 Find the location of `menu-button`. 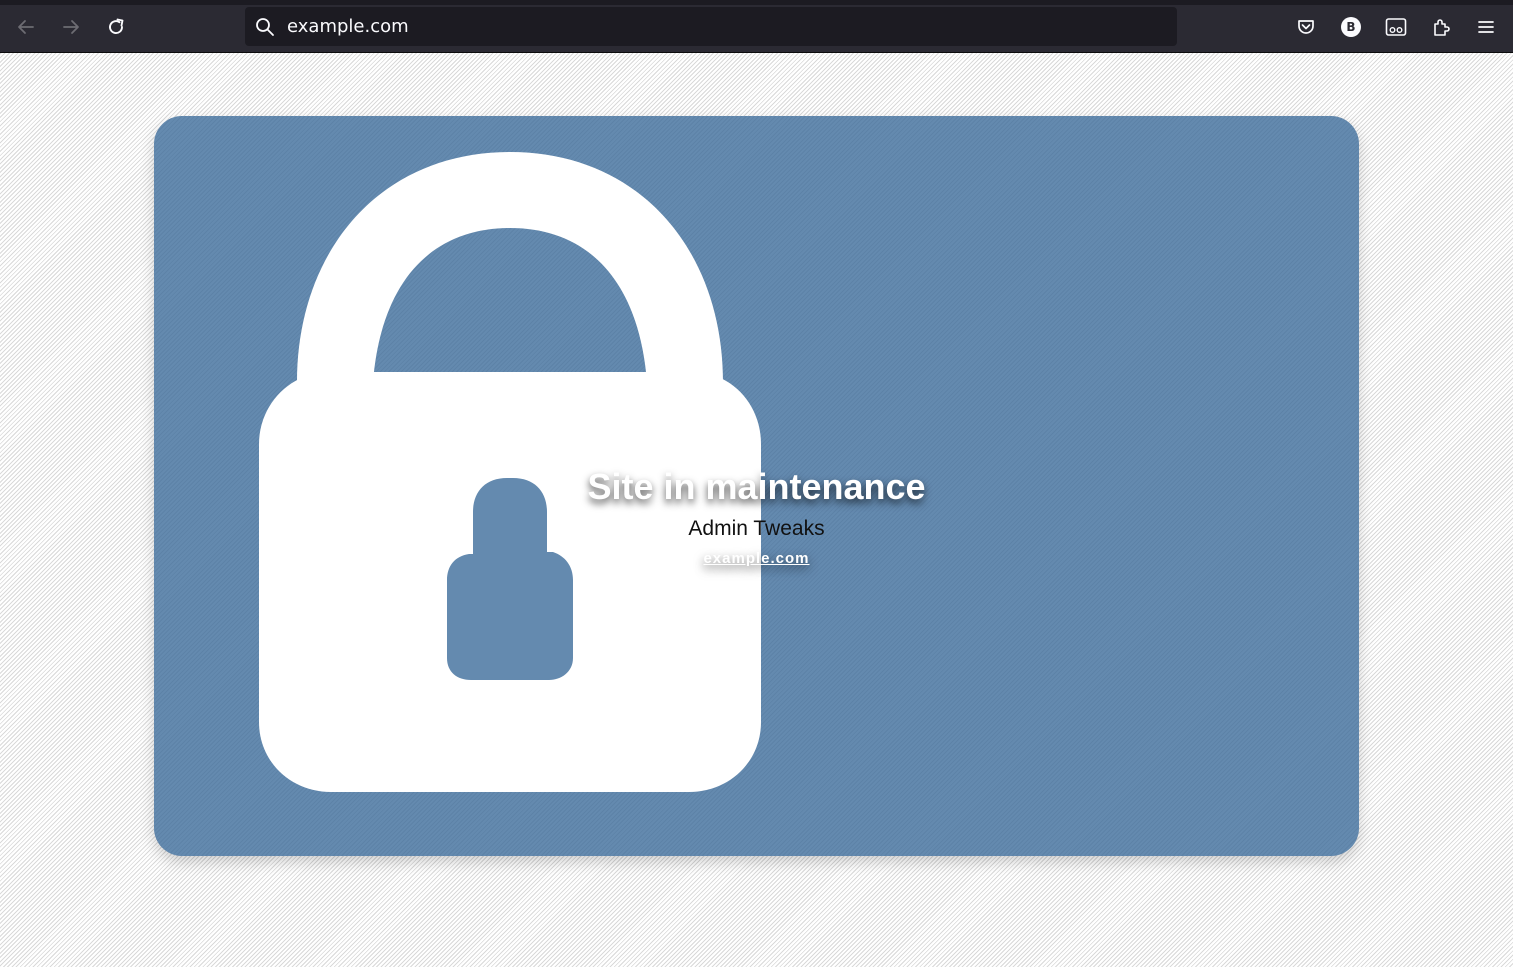

menu-button is located at coordinates (1486, 27).